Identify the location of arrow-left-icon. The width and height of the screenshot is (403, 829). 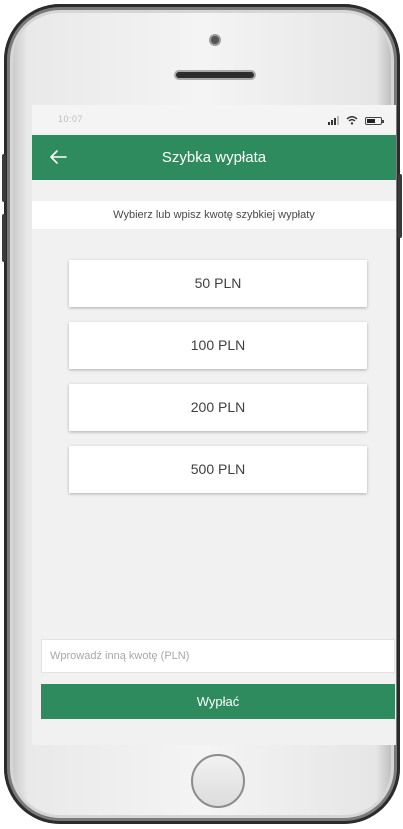
(58, 157).